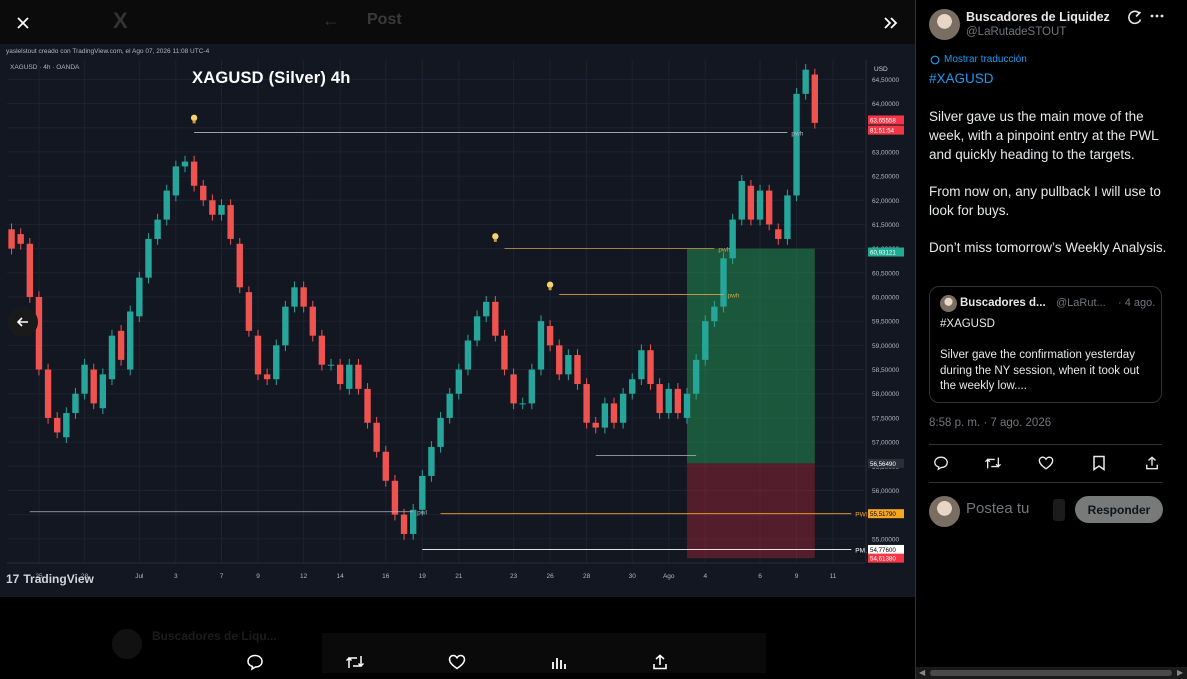 The image size is (1187, 679). I want to click on x-tick-label: 26, so click(550, 576).